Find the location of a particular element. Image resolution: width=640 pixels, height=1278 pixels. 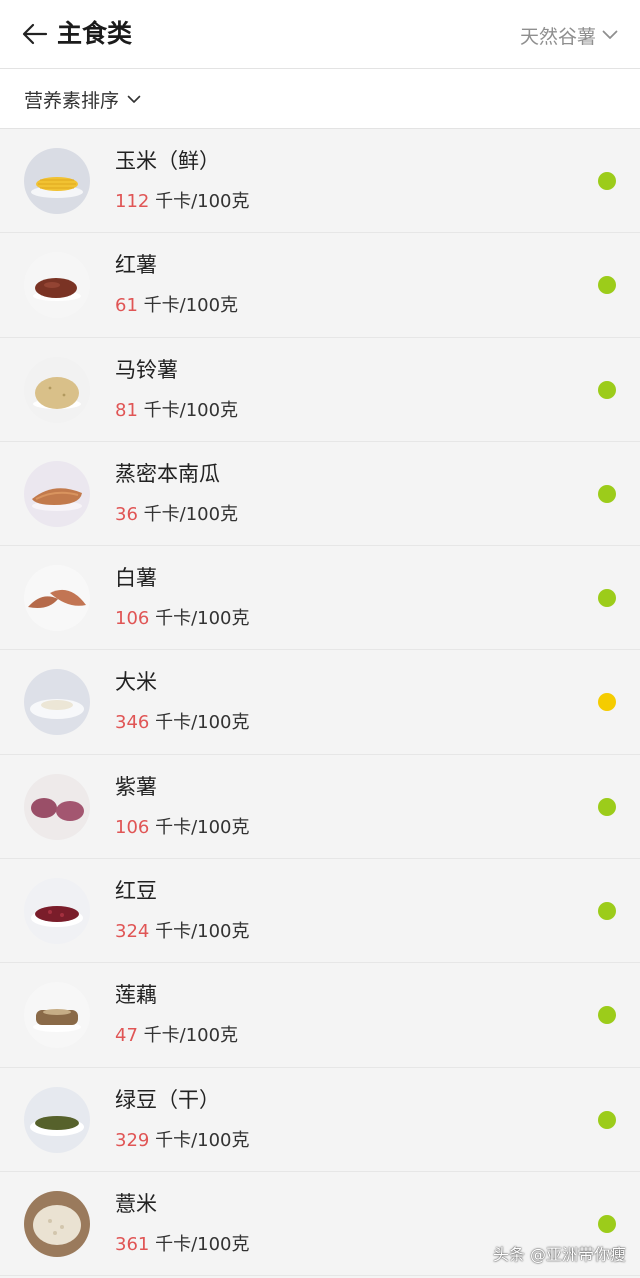

food-name: 薏米 is located at coordinates (136, 1203).